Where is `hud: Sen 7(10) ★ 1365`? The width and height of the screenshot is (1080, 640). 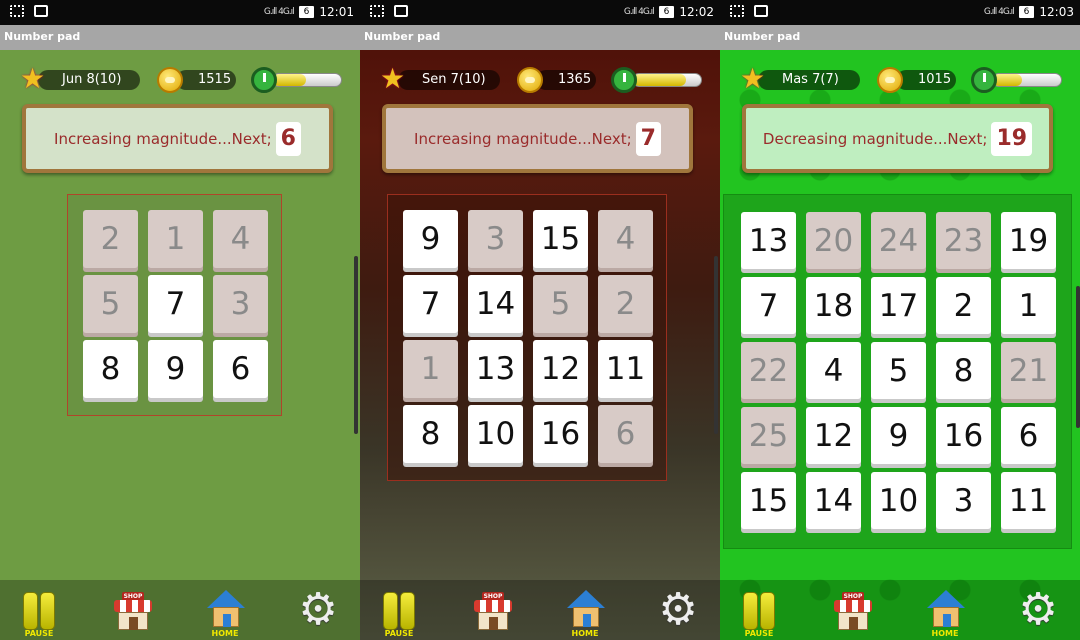
hud: Sen 7(10) ★ 1365 is located at coordinates (540, 80).